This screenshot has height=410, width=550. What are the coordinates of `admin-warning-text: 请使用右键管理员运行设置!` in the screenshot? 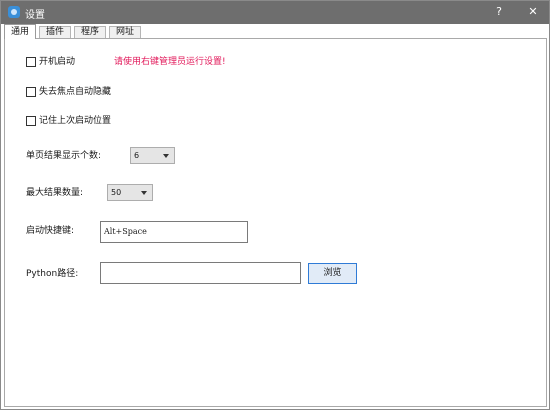 It's located at (170, 62).